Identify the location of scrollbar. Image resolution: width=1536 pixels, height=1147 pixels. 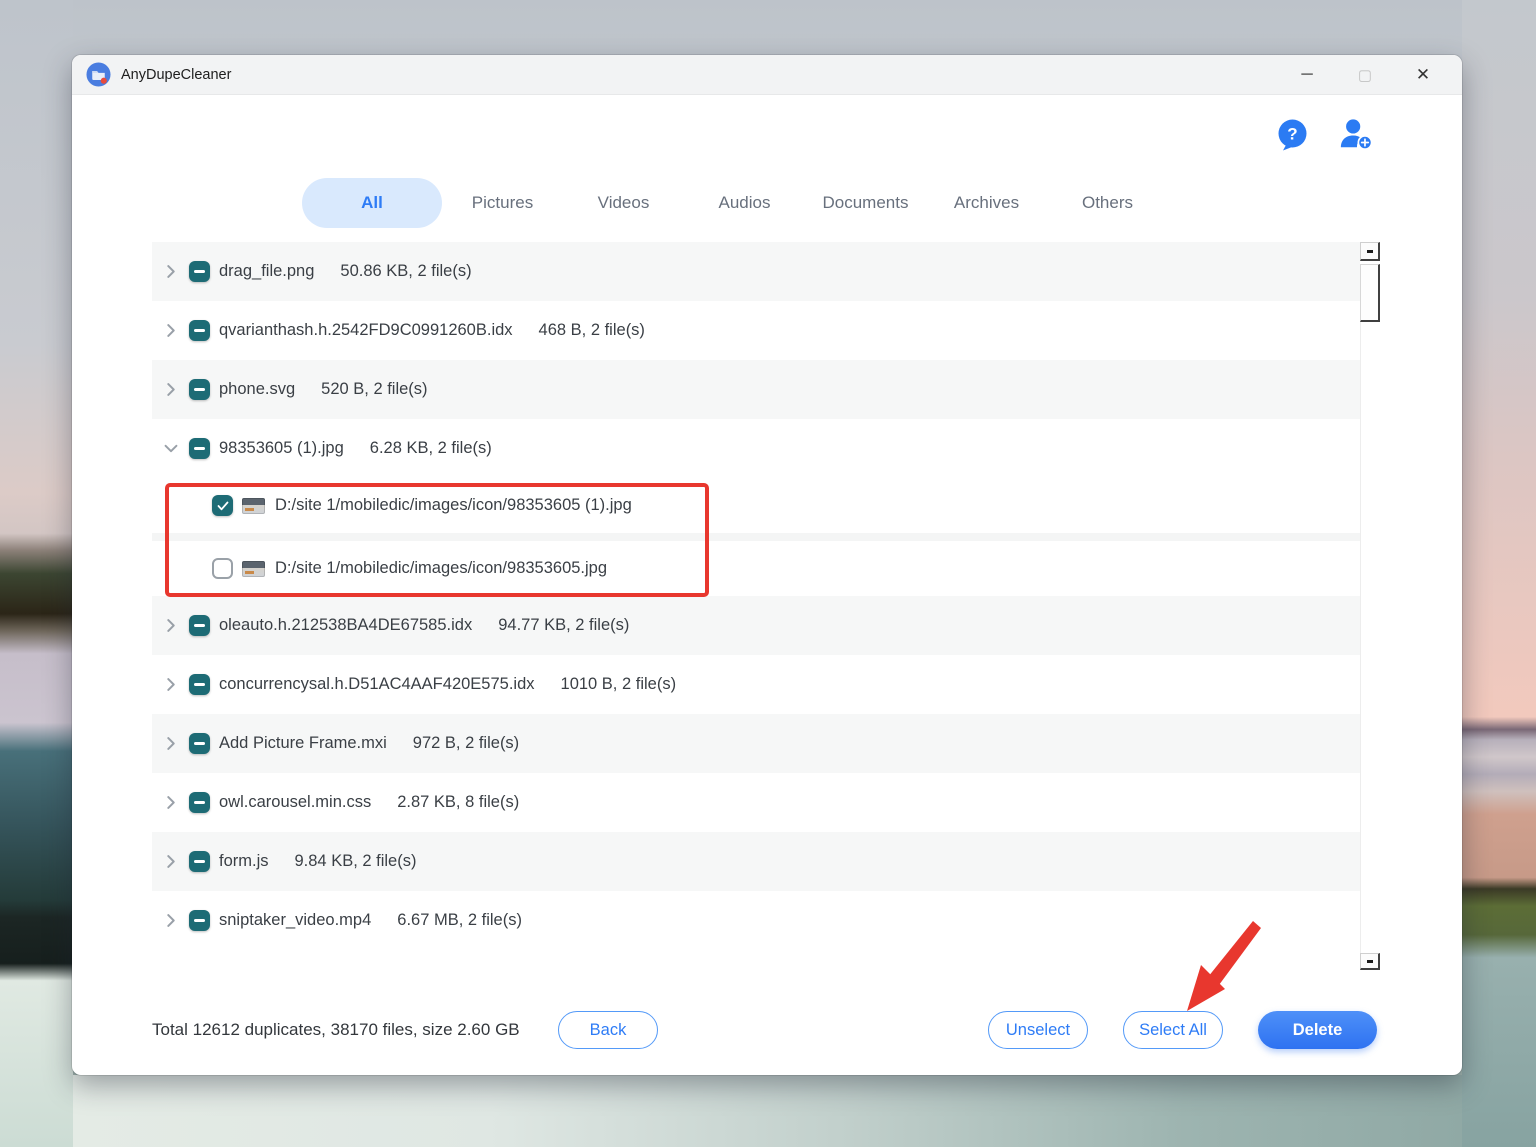
(1370, 606).